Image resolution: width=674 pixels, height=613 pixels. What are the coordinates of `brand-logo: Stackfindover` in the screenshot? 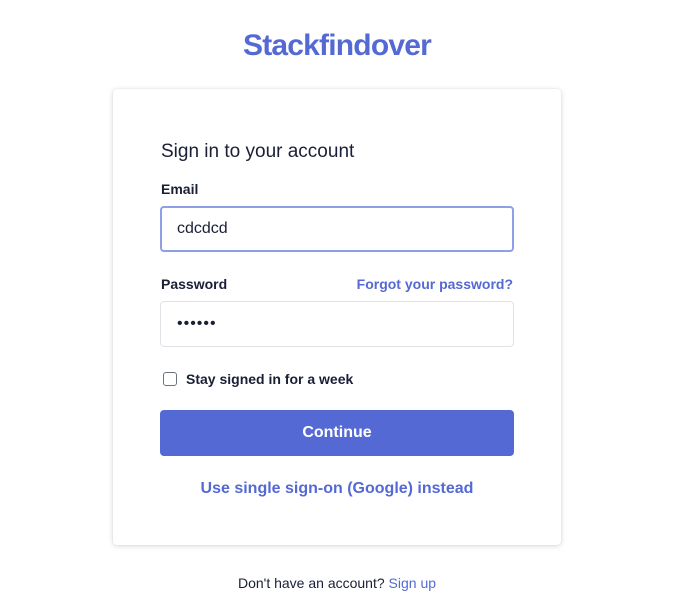 It's located at (337, 45).